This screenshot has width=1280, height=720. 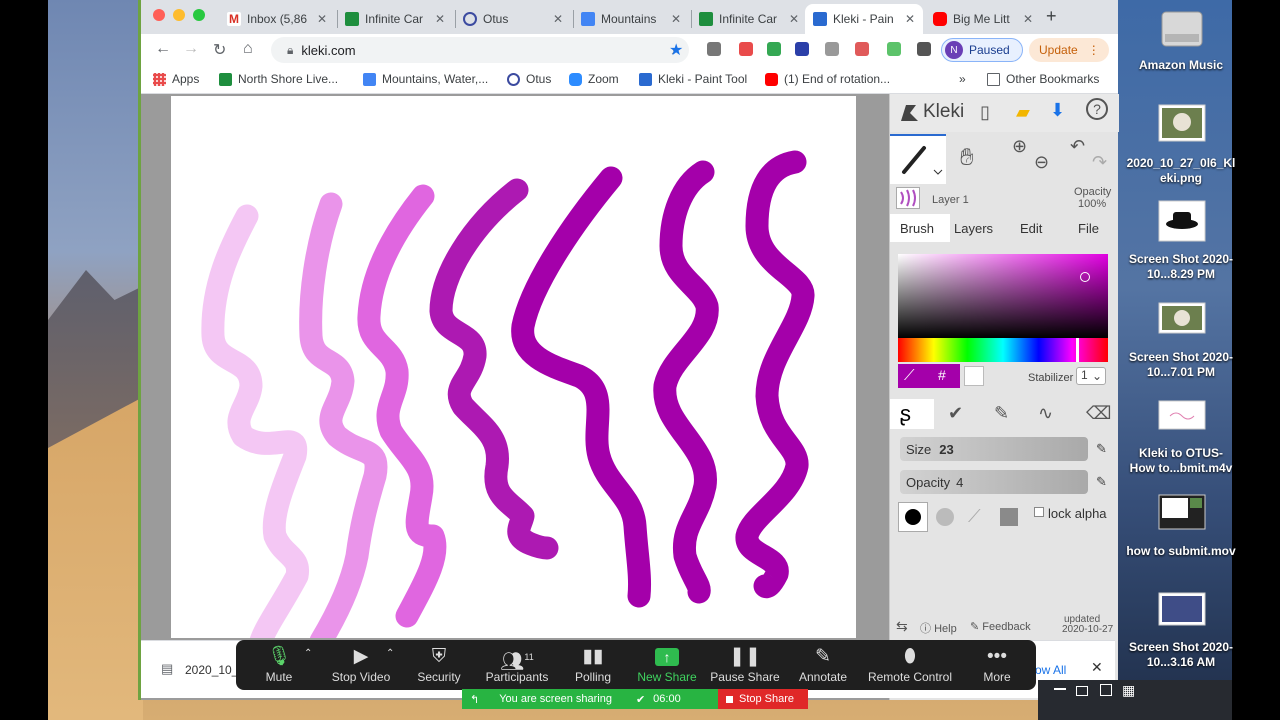 What do you see at coordinates (942, 375) in the screenshot?
I see `hex-input-button: #` at bounding box center [942, 375].